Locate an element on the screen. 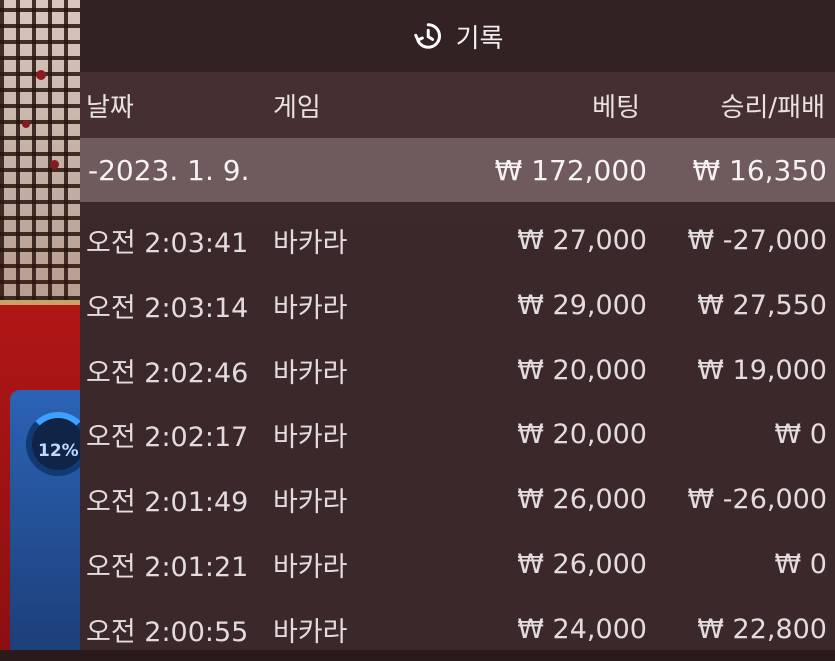 This screenshot has width=835, height=661. row-result: ₩ -27,000 is located at coordinates (757, 240).